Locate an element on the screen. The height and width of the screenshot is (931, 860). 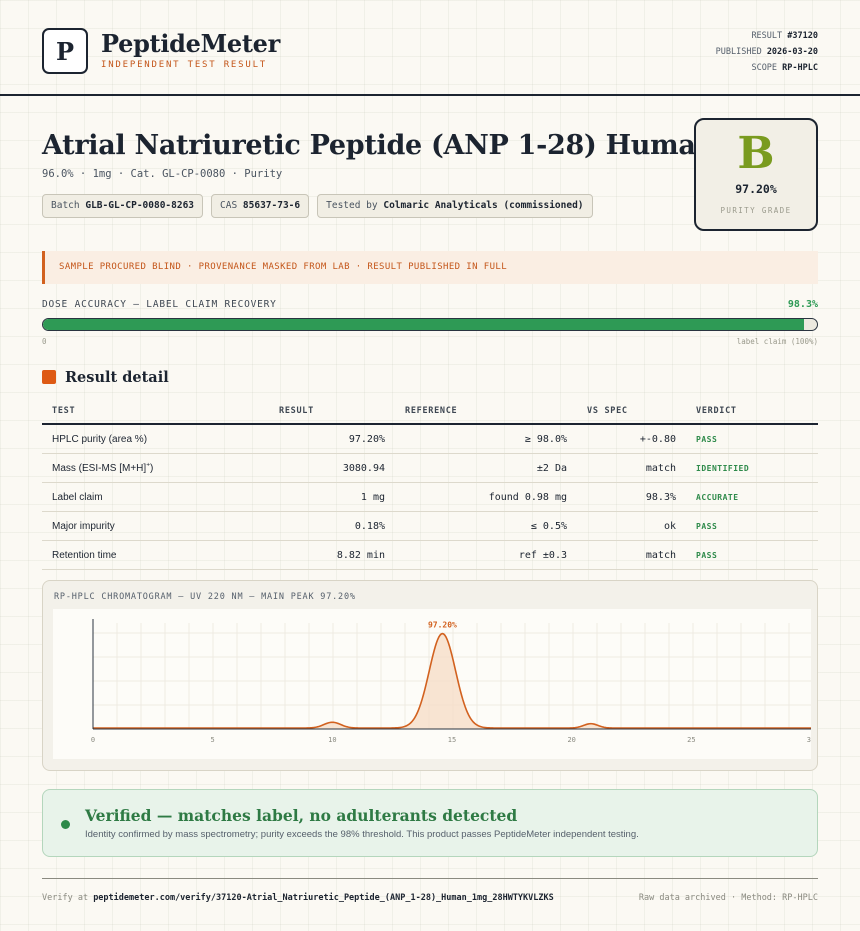
cell-result: 1 mg is located at coordinates (372, 497).